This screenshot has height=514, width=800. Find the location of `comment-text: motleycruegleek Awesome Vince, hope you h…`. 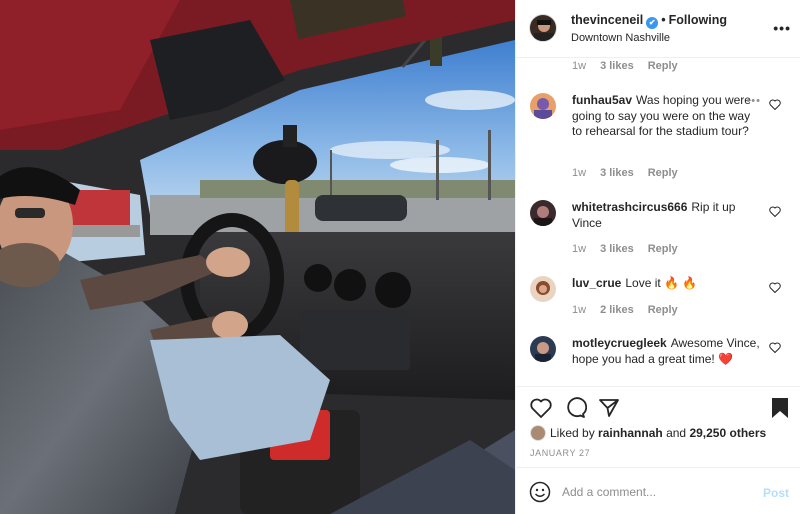

comment-text: motleycruegleek Awesome Vince, hope you h… is located at coordinates (666, 351).